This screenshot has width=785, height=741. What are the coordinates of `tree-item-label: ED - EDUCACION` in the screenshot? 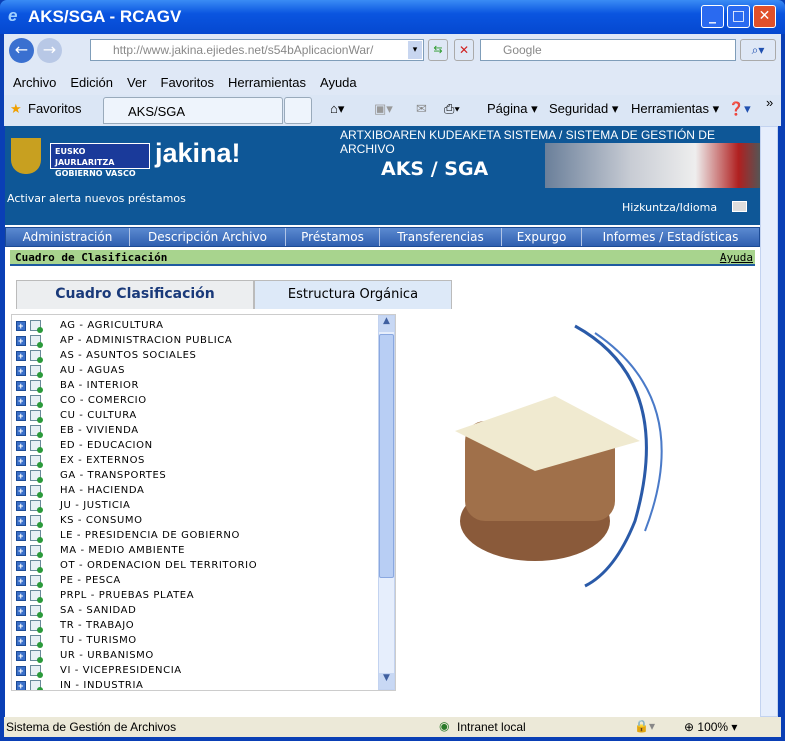 It's located at (106, 445).